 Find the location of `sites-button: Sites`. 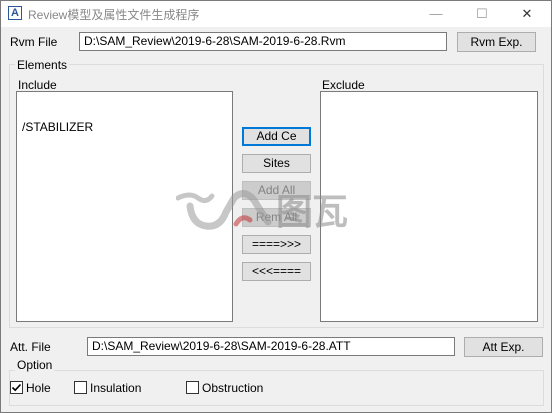

sites-button: Sites is located at coordinates (276, 163).